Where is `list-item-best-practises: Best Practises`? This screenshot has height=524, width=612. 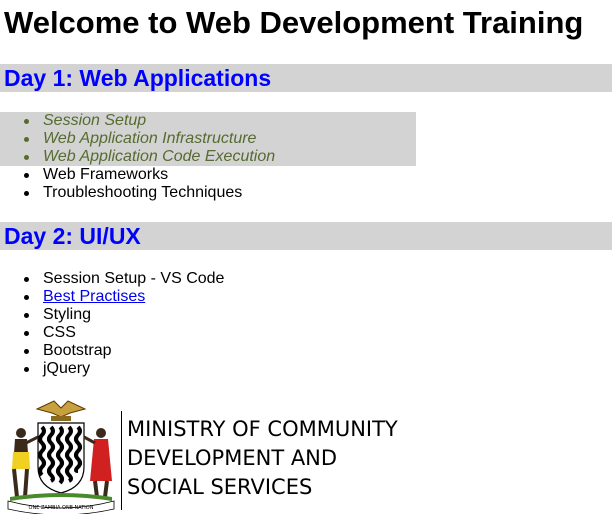 list-item-best-practises: Best Practises is located at coordinates (112, 297).